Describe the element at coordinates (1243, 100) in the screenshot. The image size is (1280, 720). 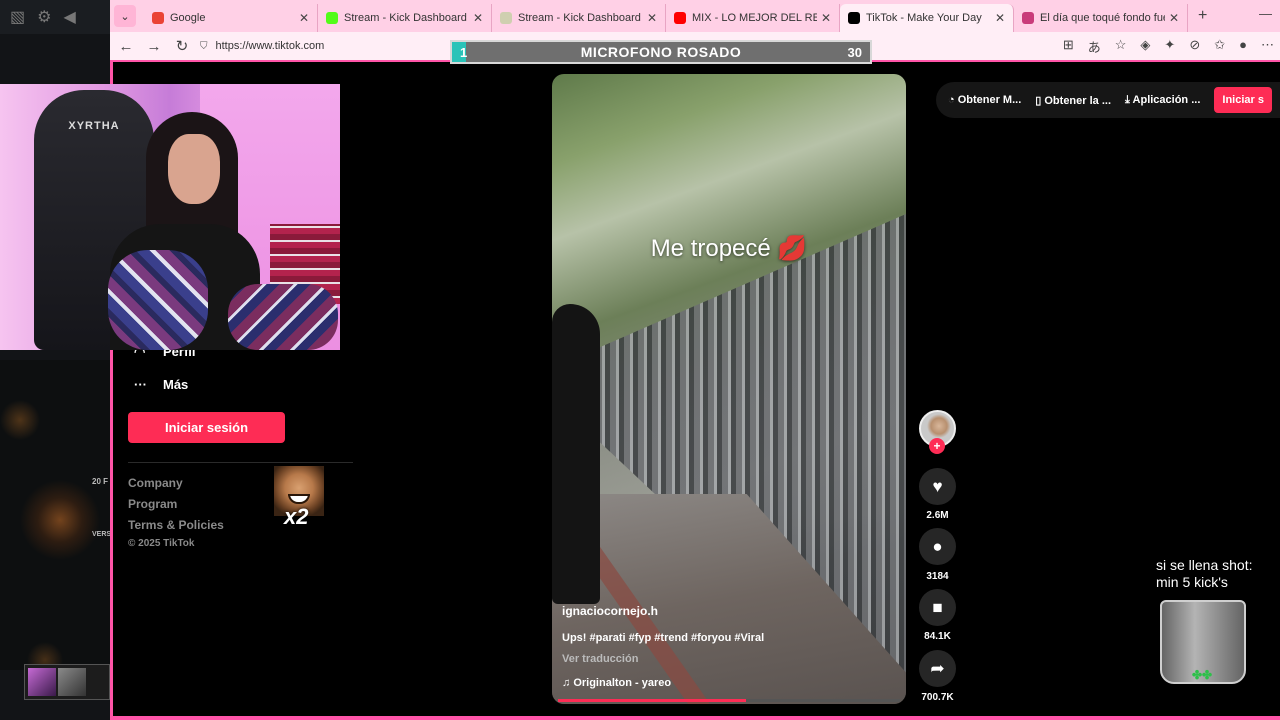
I see `top-login-button: Iniciar s` at that location.